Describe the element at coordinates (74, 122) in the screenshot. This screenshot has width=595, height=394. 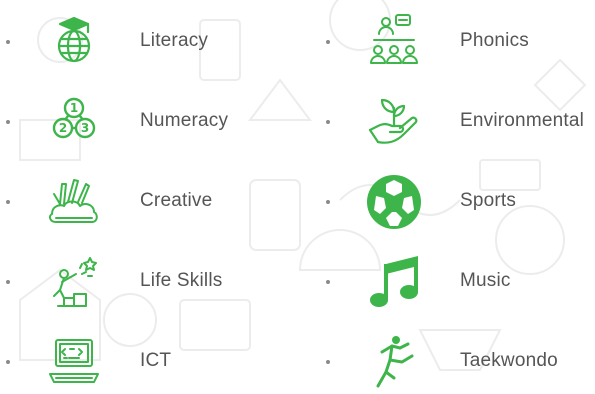
I see `numbers-123-icon: 1 2 3` at that location.